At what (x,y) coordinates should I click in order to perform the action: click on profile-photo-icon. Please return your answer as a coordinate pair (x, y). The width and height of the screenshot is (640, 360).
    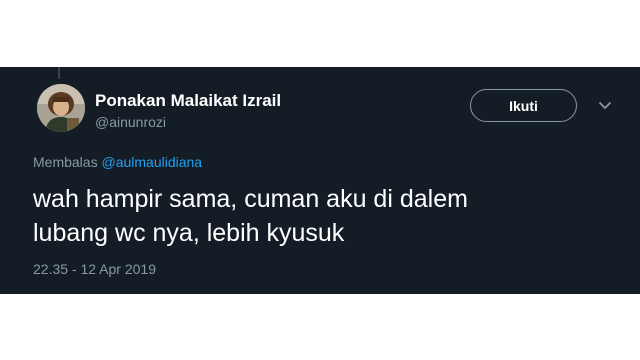
    Looking at the image, I should click on (61, 108).